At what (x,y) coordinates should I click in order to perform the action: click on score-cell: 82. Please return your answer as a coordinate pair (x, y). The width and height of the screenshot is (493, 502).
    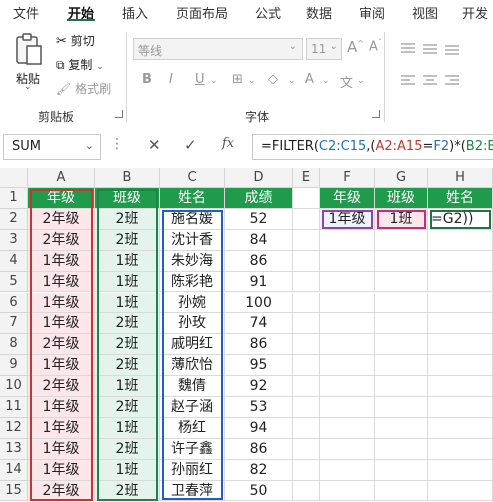
    Looking at the image, I should click on (259, 470).